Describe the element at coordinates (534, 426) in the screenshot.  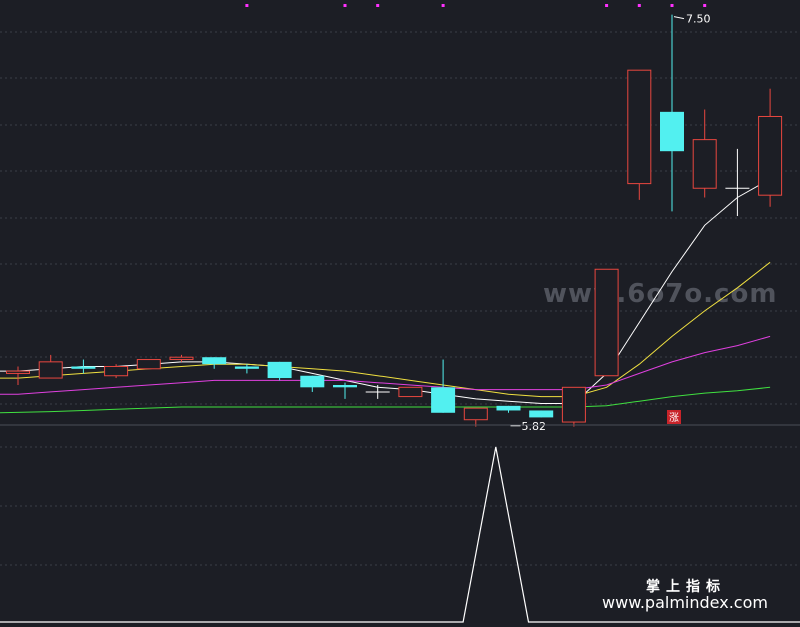
I see `low-price-label: 5.82` at that location.